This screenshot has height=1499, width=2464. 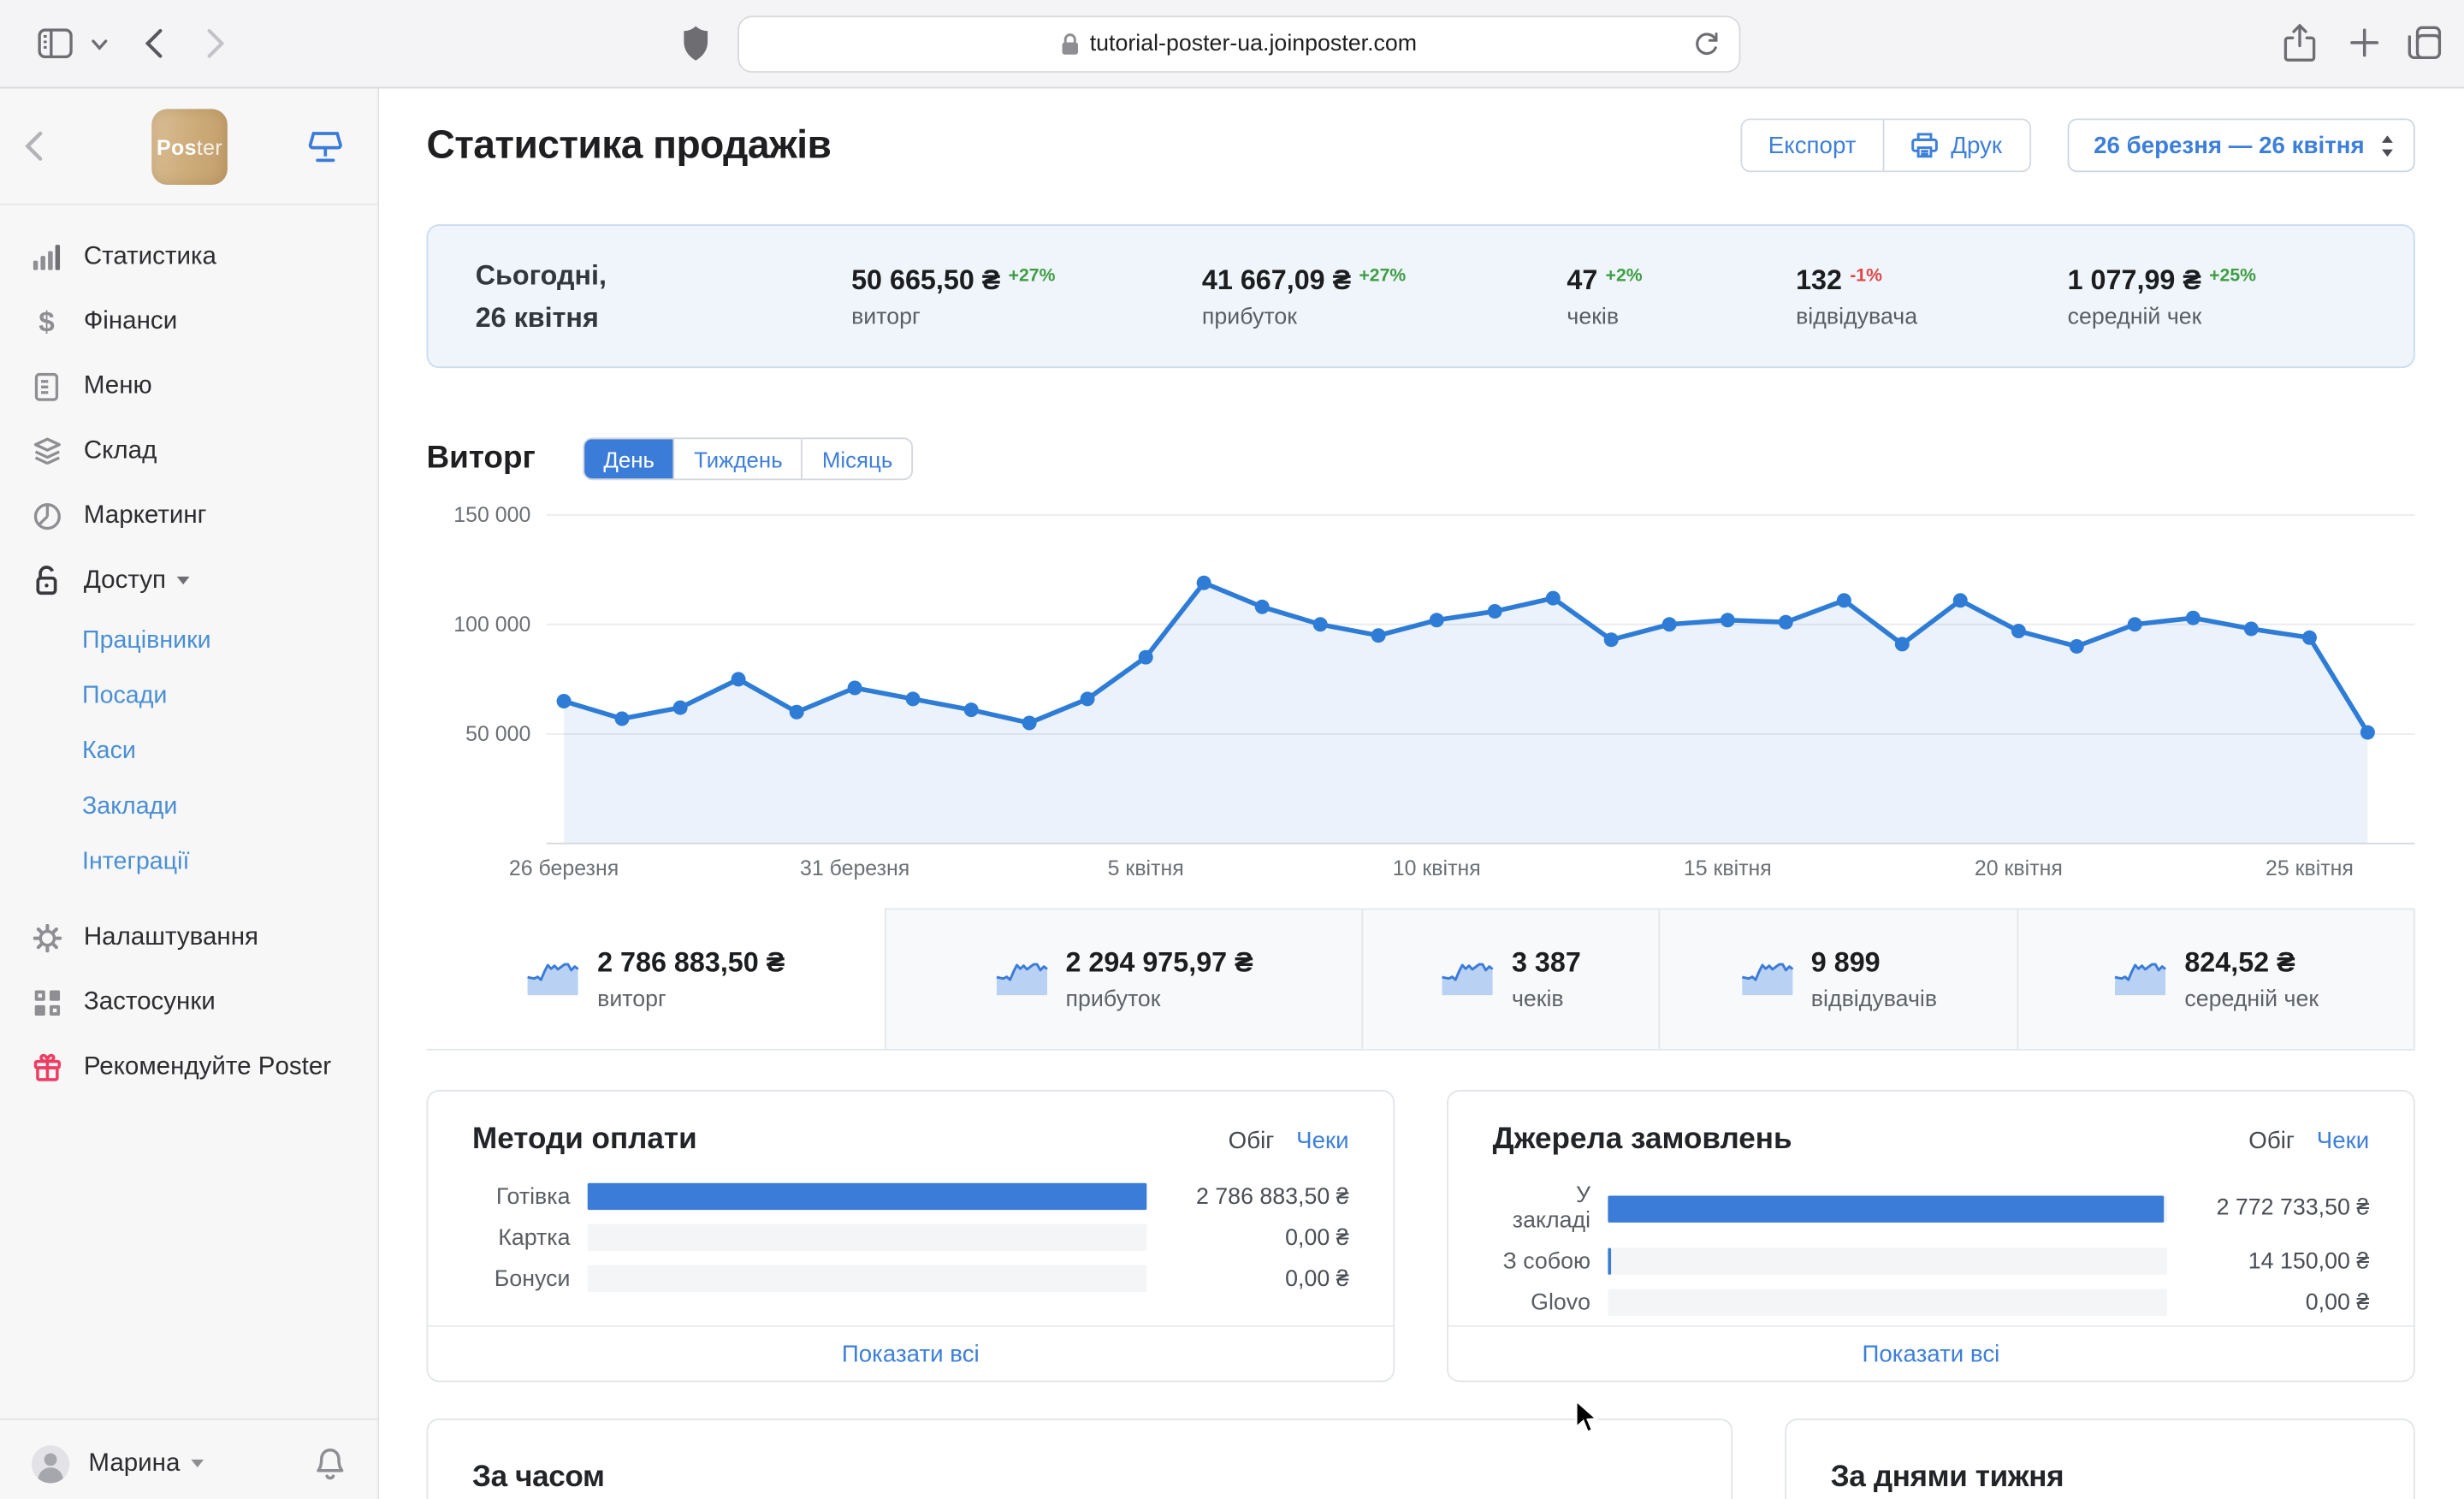 What do you see at coordinates (854, 868) in the screenshot?
I see `svg-text: 31 березня` at bounding box center [854, 868].